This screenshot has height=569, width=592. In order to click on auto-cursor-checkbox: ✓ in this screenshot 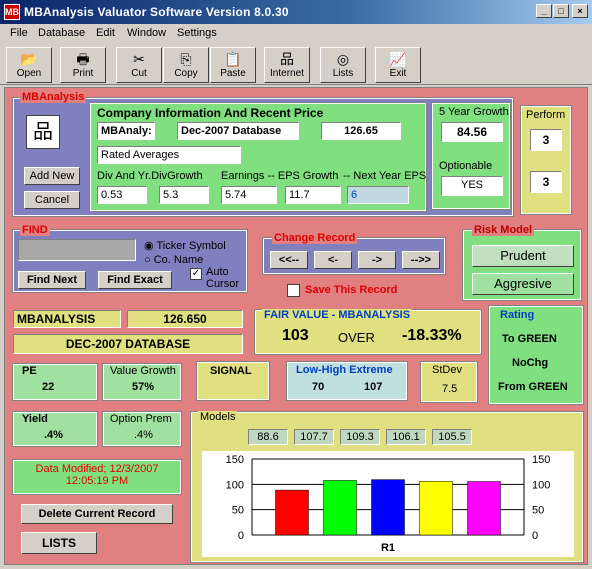, I will do `click(196, 274)`.